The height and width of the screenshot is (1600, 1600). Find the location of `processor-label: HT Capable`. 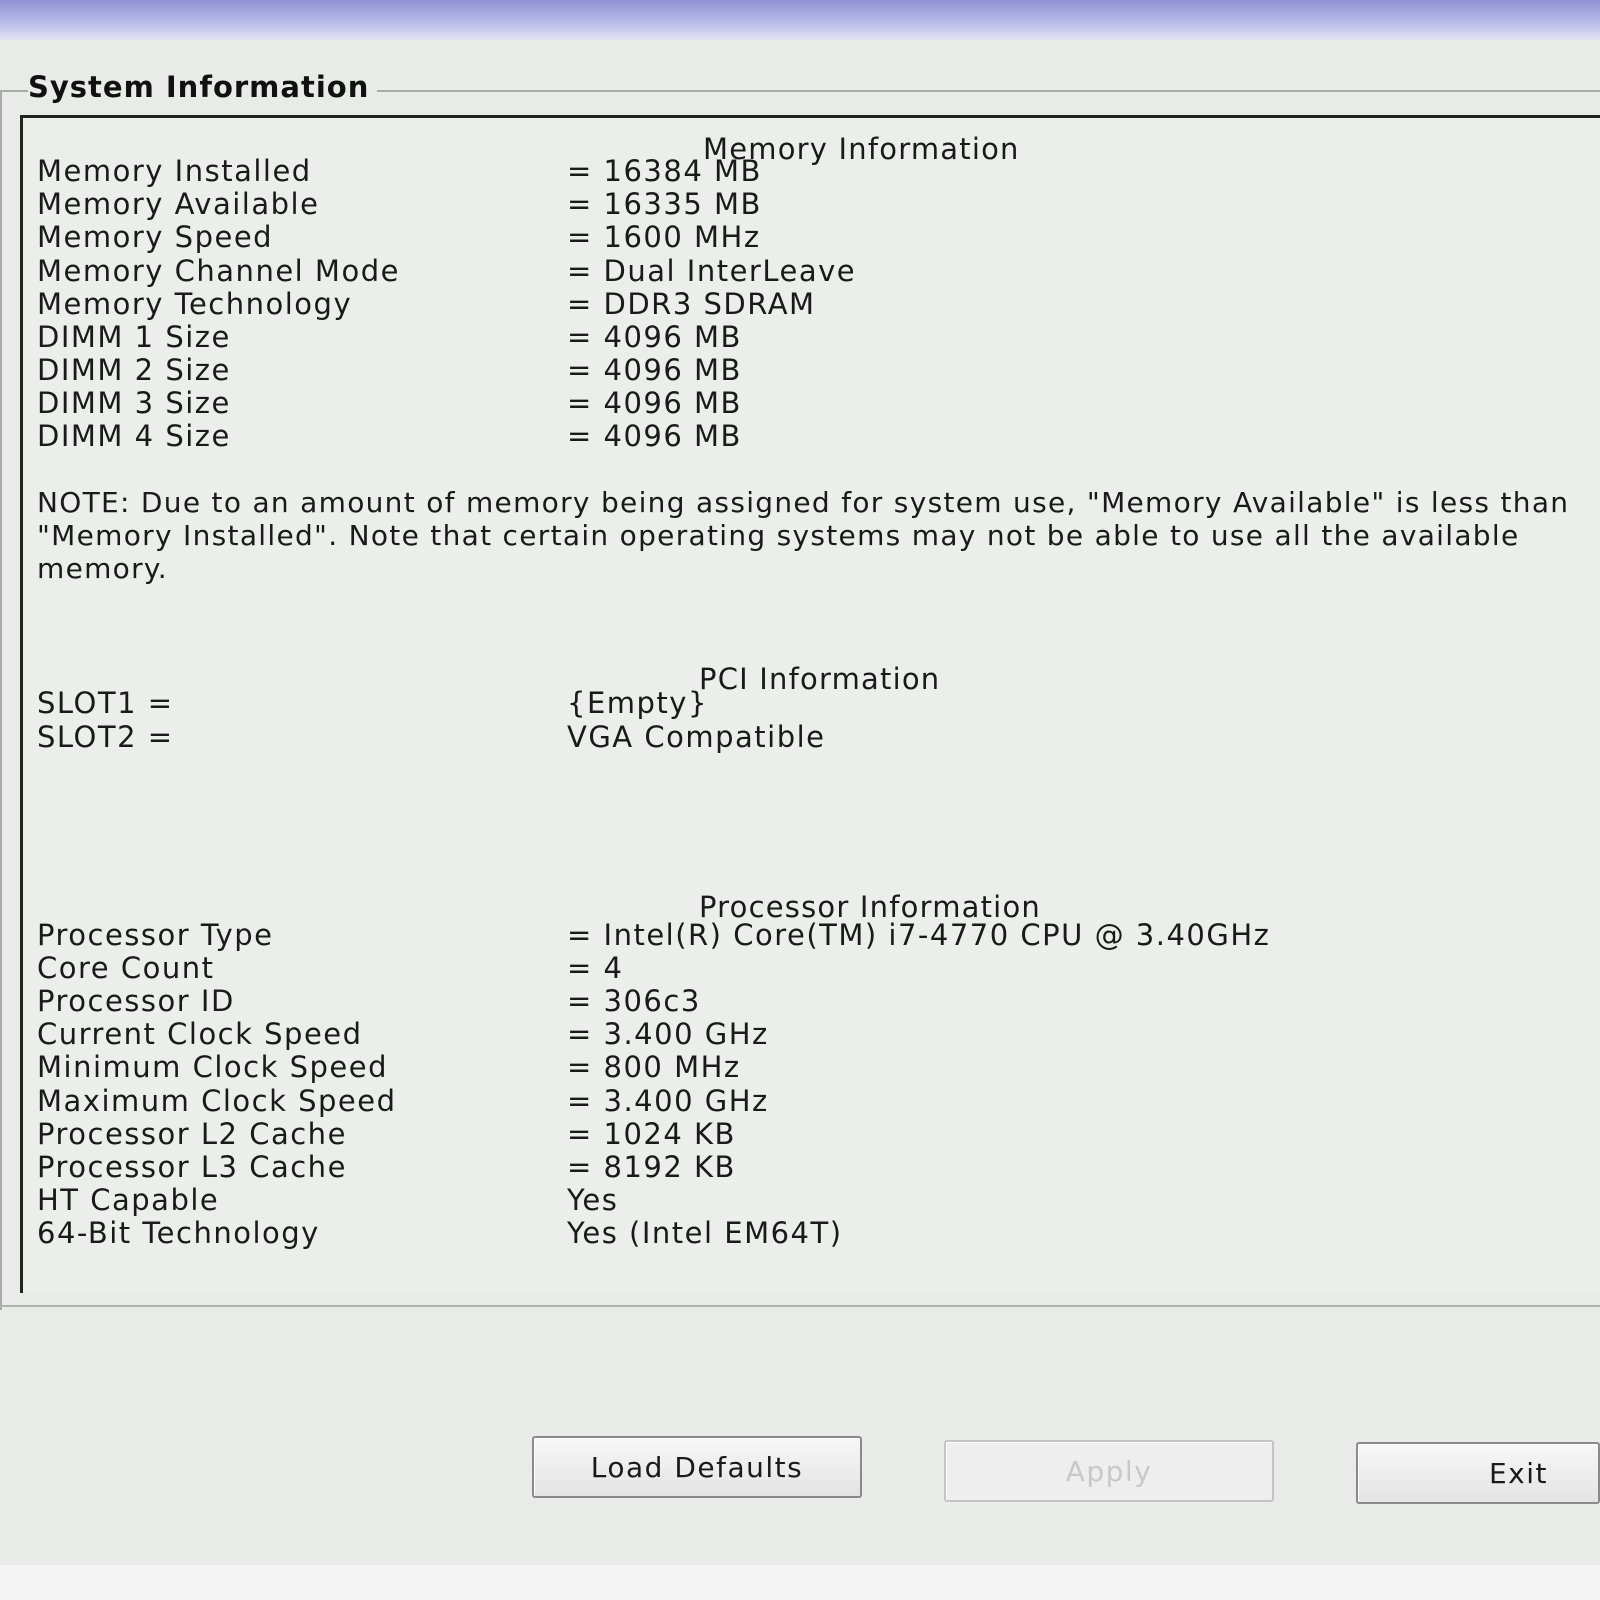

processor-label: HT Capable is located at coordinates (128, 1200).